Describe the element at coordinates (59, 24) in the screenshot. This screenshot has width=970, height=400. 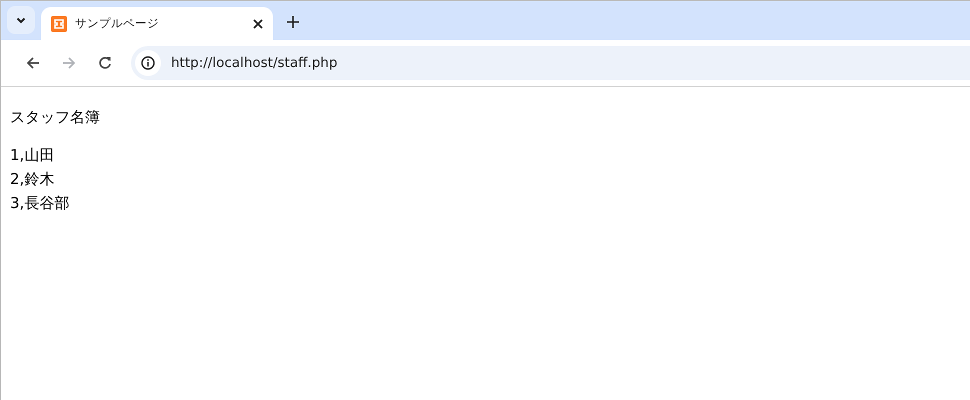
I see `app-logo-icon` at that location.